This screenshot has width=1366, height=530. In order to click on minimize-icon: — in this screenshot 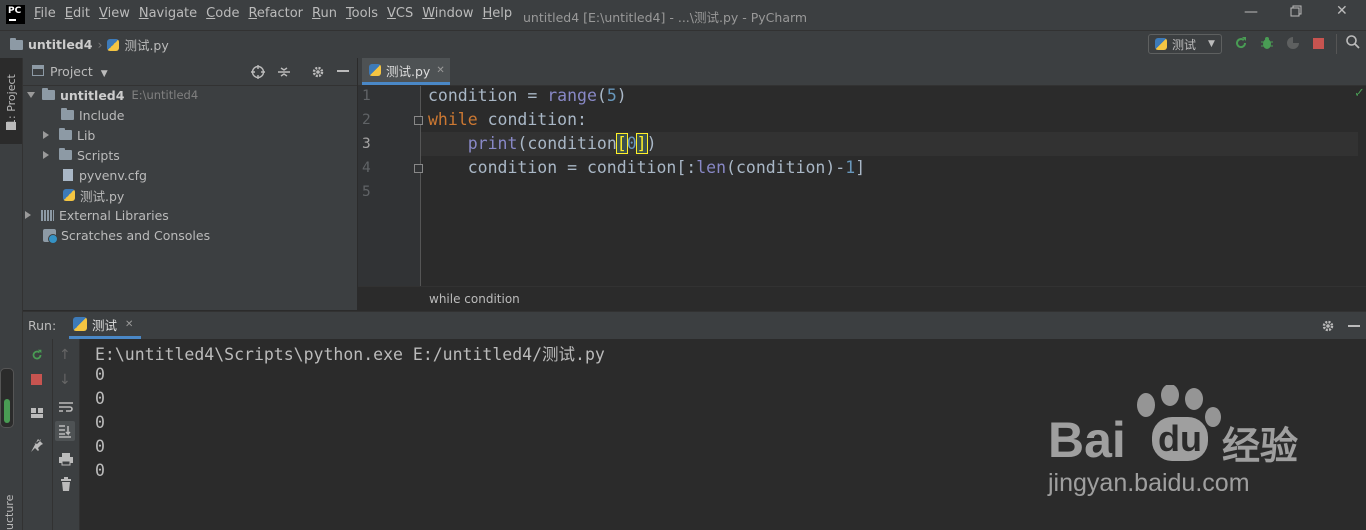, I will do `click(1251, 12)`.